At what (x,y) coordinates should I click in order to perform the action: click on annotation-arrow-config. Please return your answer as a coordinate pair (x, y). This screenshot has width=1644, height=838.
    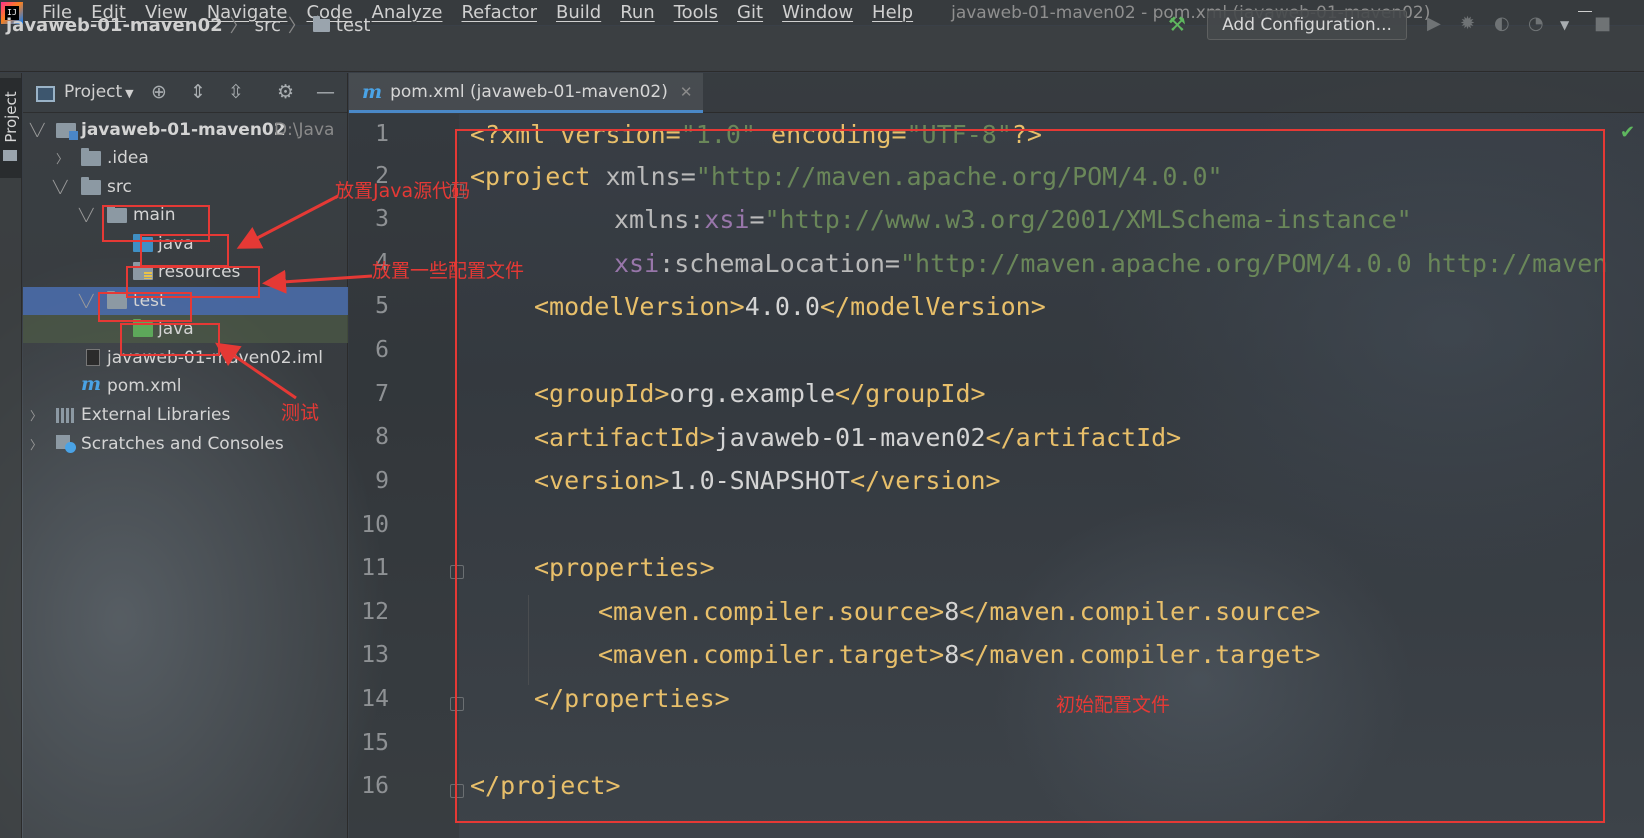
    Looking at the image, I should click on (317, 281).